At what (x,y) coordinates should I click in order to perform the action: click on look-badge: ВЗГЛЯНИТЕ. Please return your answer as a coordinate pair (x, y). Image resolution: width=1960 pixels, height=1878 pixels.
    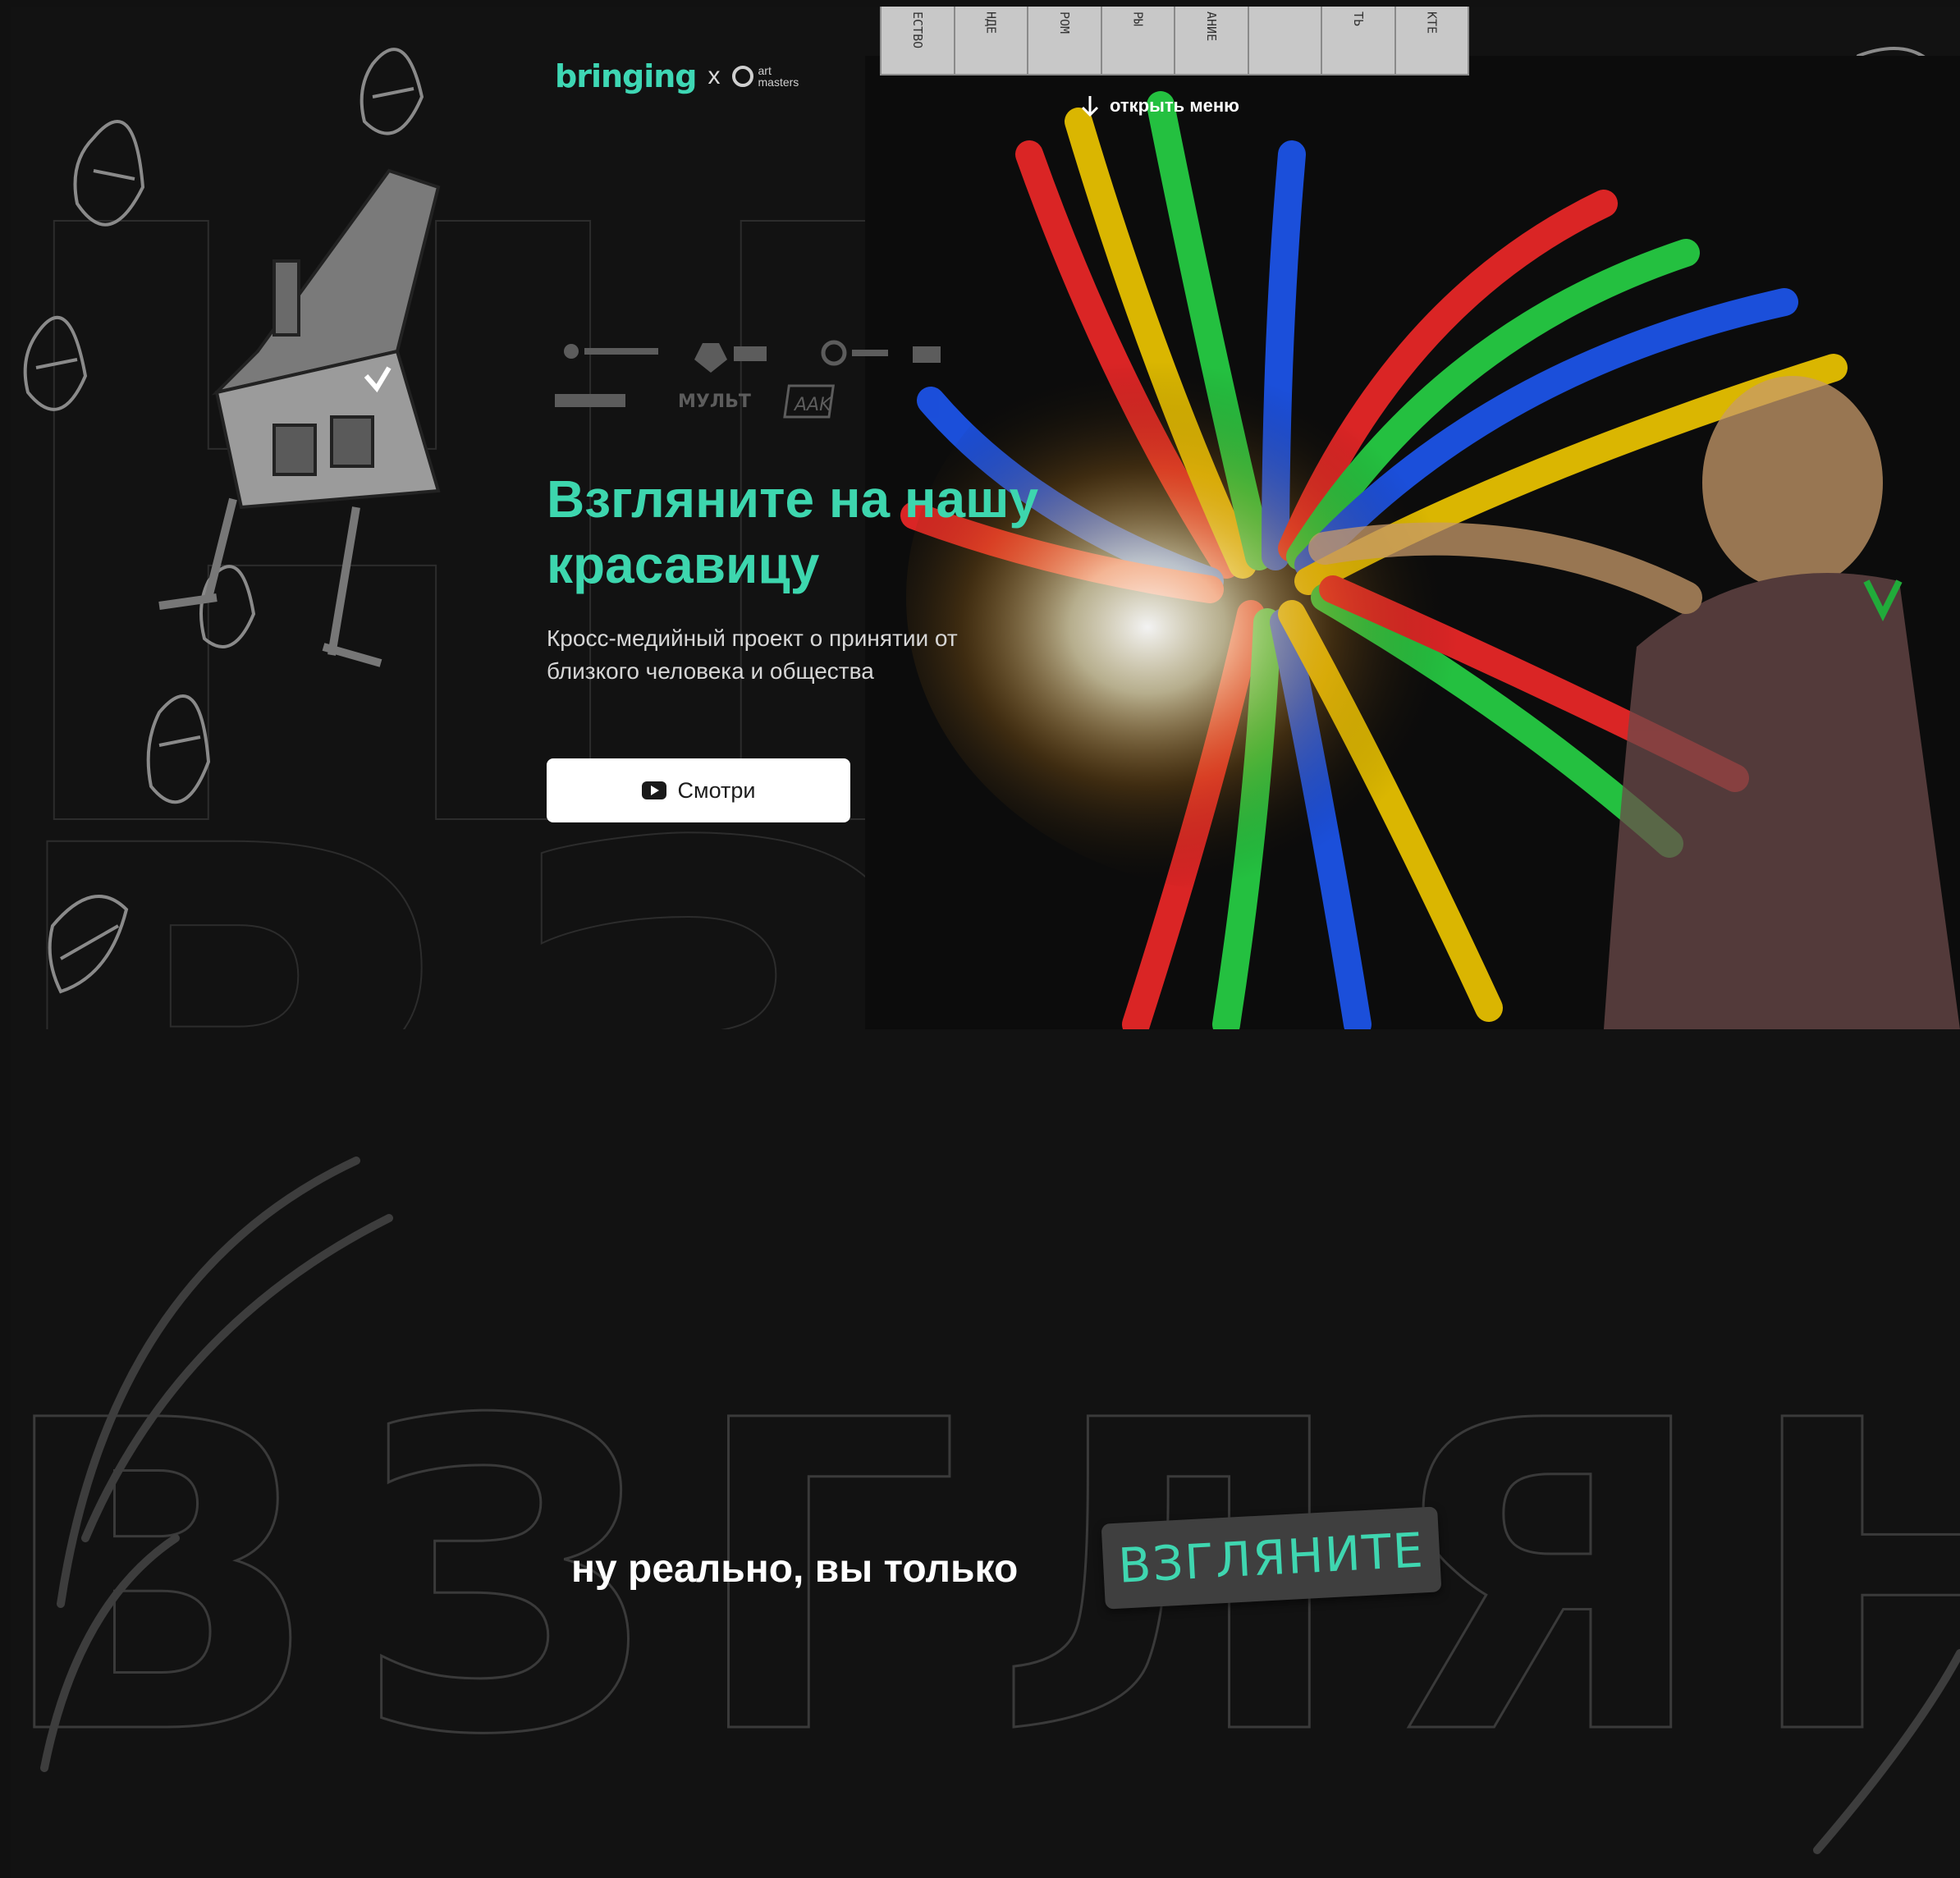
    Looking at the image, I should click on (1271, 1558).